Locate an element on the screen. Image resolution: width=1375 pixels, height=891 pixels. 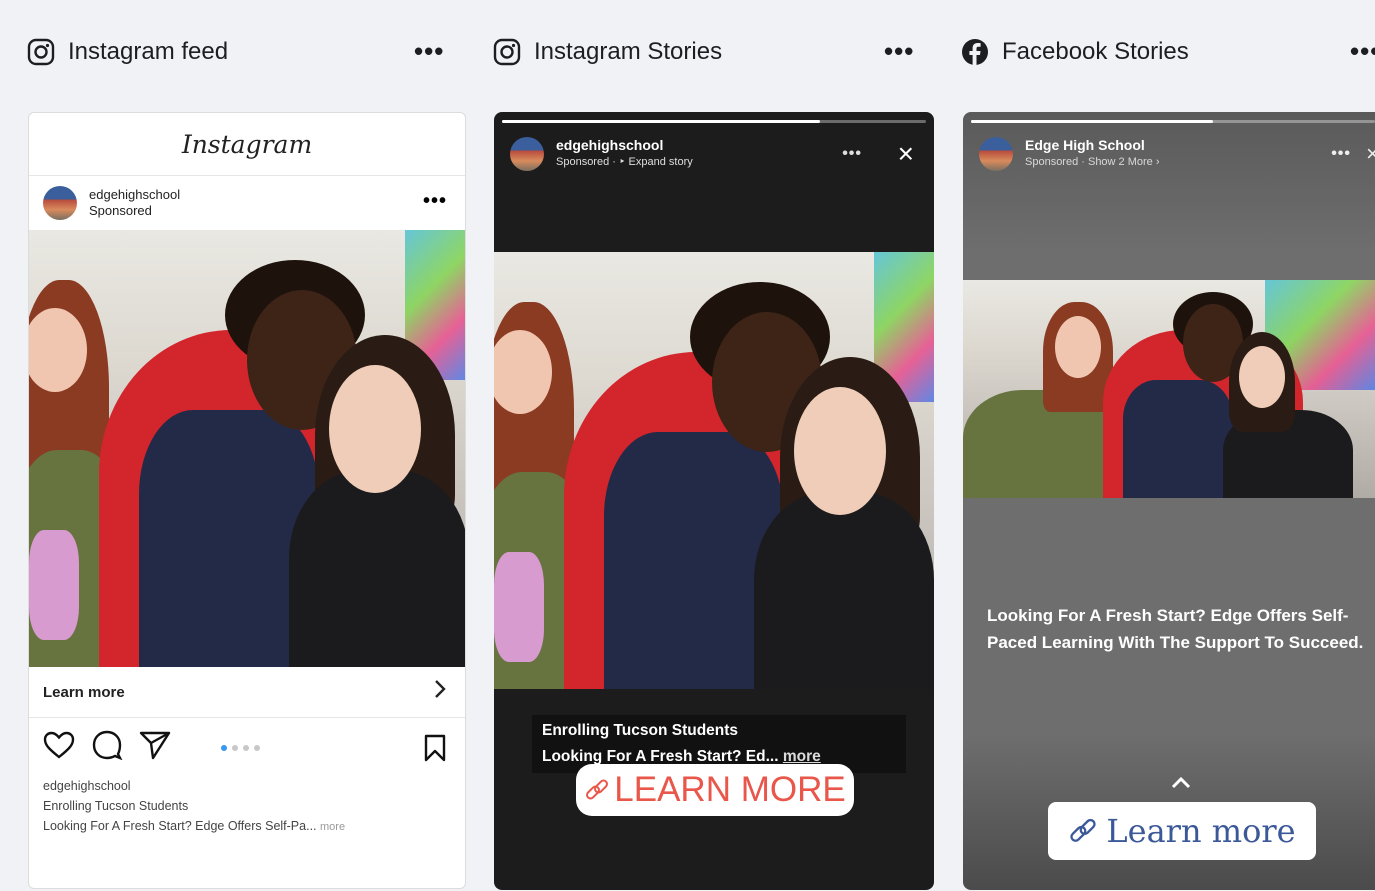
column-header-instagram-feed: Instagram feed is located at coordinates (127, 52).